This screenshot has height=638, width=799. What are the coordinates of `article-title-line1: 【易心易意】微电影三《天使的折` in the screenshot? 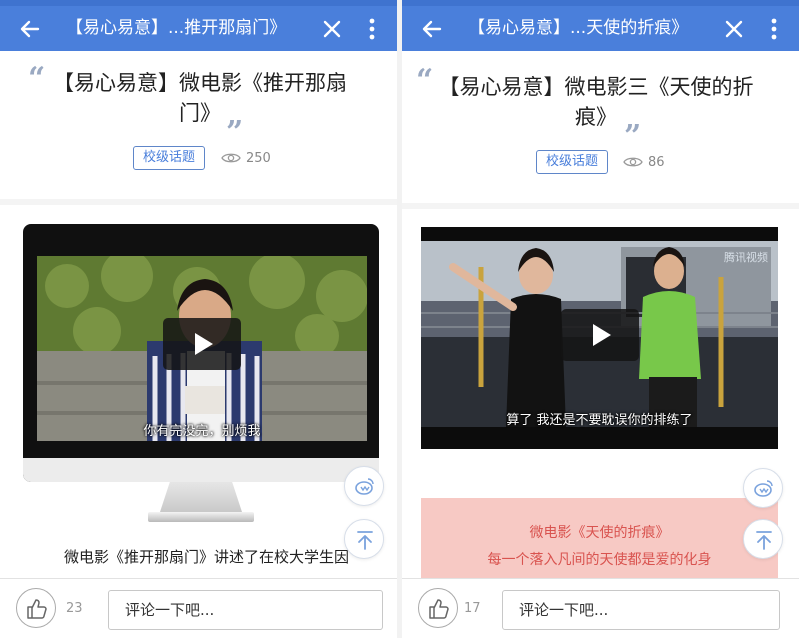 It's located at (596, 87).